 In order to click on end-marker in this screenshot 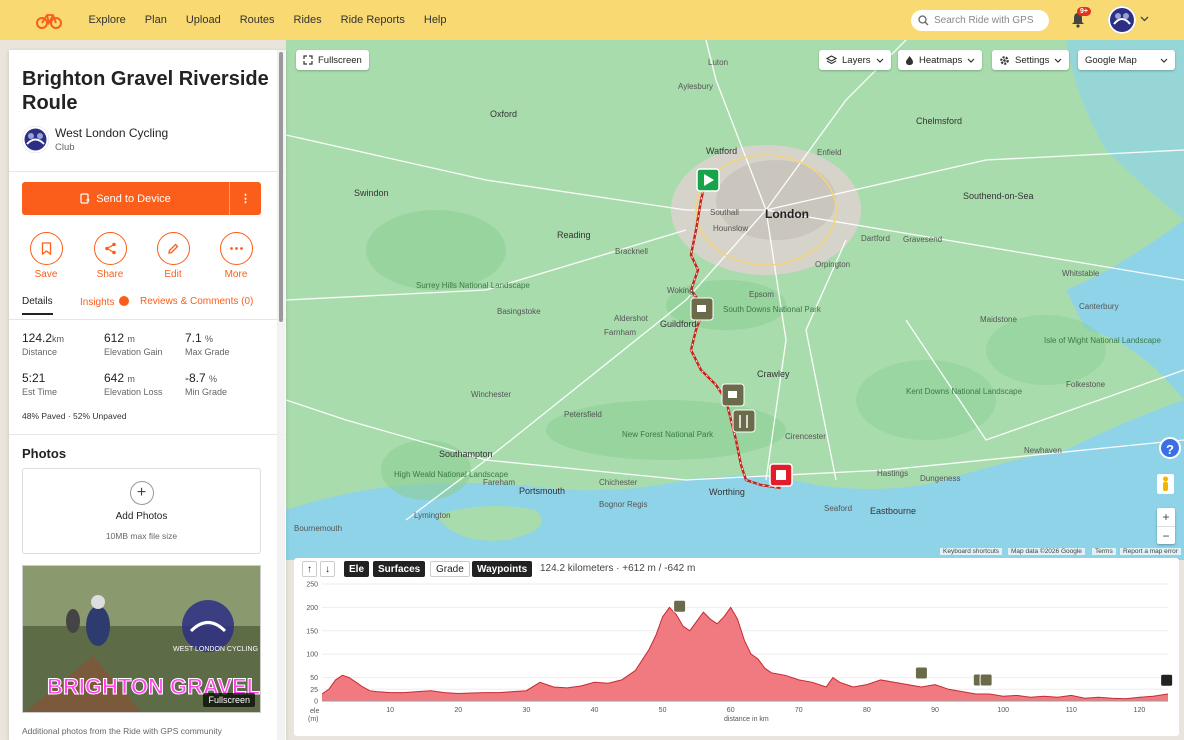, I will do `click(781, 475)`.